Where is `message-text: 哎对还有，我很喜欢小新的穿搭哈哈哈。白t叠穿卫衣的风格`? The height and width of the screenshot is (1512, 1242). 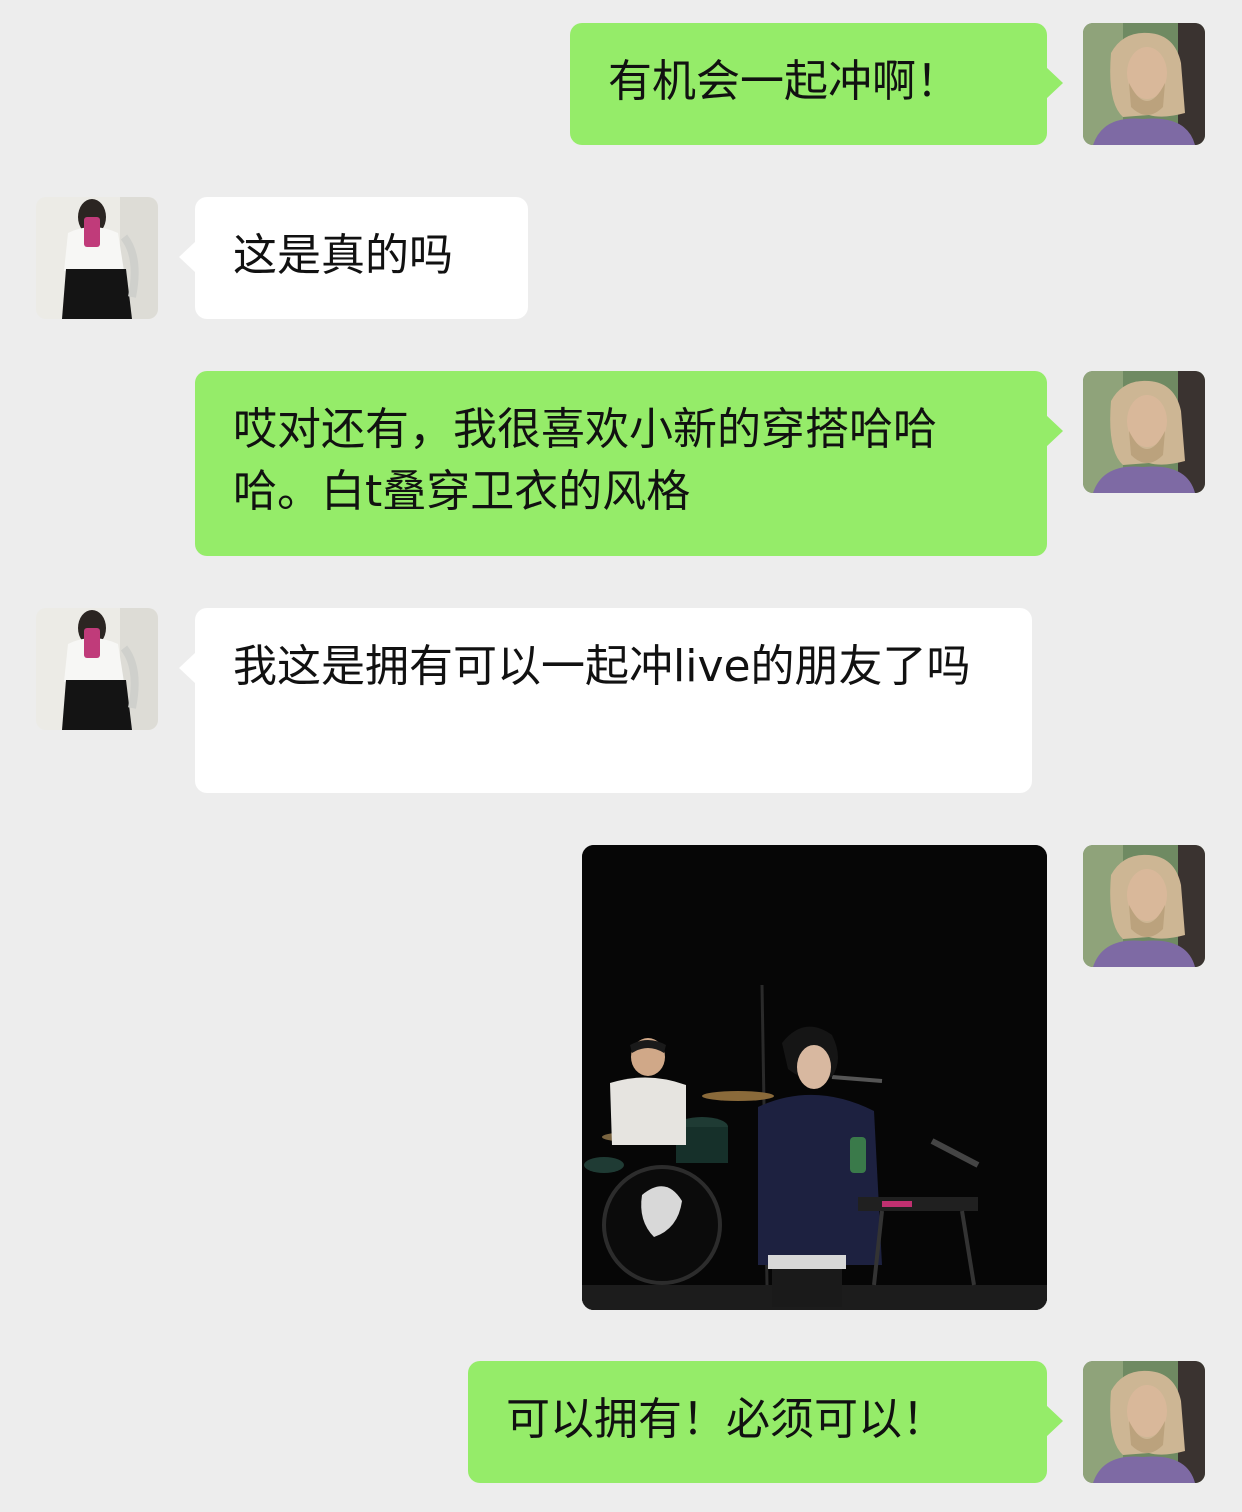
message-text: 哎对还有，我很喜欢小新的穿搭哈哈哈。白t叠穿卫衣的风格 is located at coordinates (585, 460).